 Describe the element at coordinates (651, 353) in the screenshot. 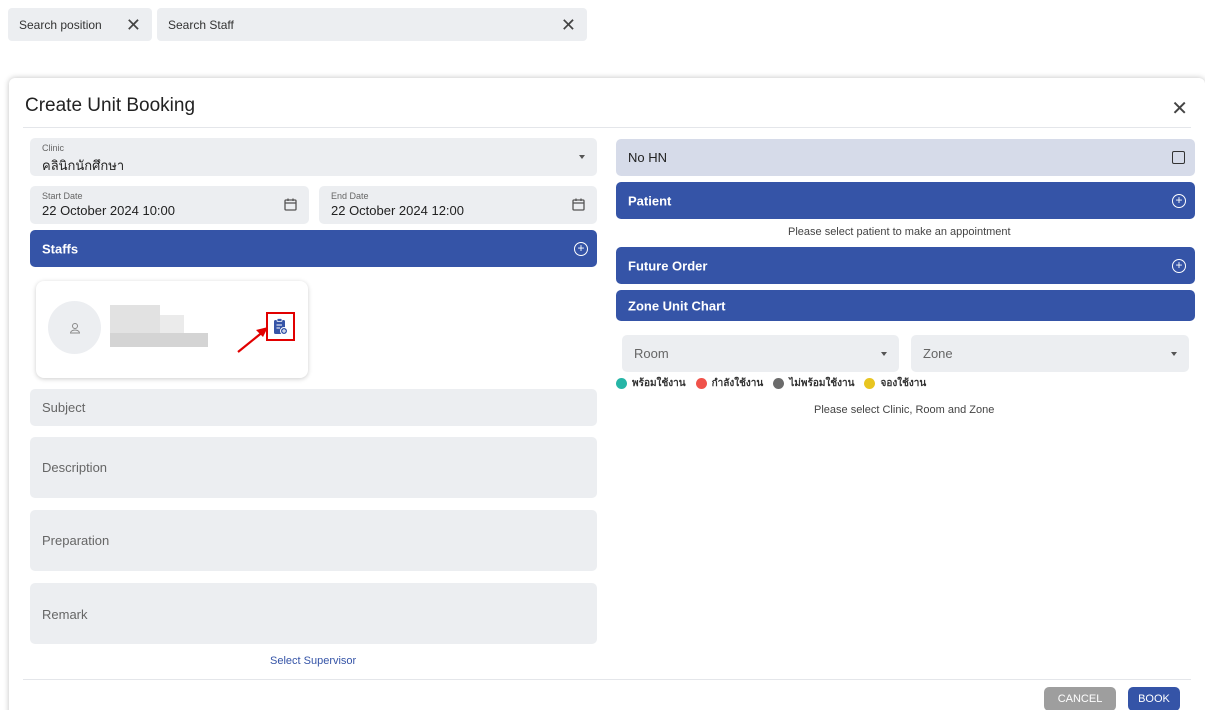

I see `room-placeholder: Room` at that location.